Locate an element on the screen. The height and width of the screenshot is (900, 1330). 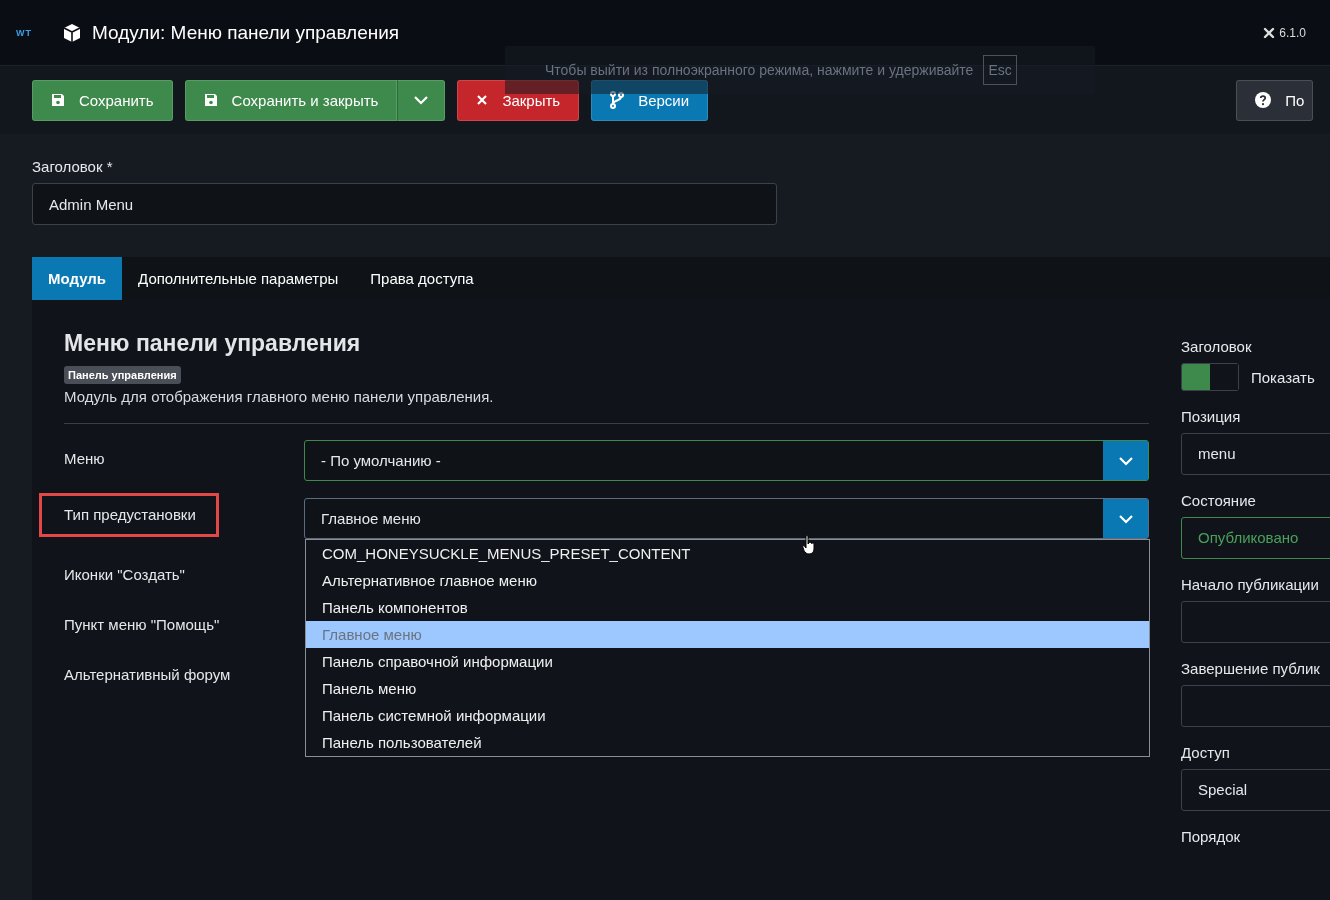
notice-text: Чтобы выйти из полноэкранного режима, нажмите и удерживайте is located at coordinates (759, 70).